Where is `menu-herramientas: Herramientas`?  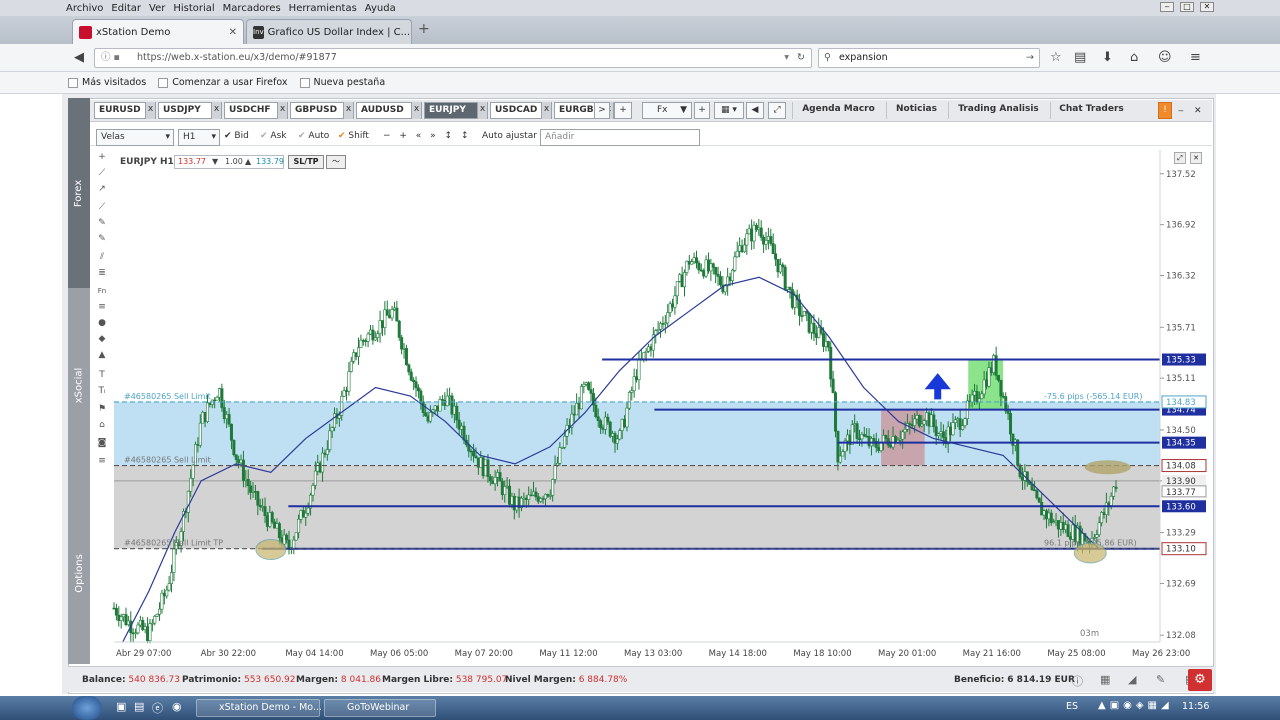 menu-herramientas: Herramientas is located at coordinates (323, 8).